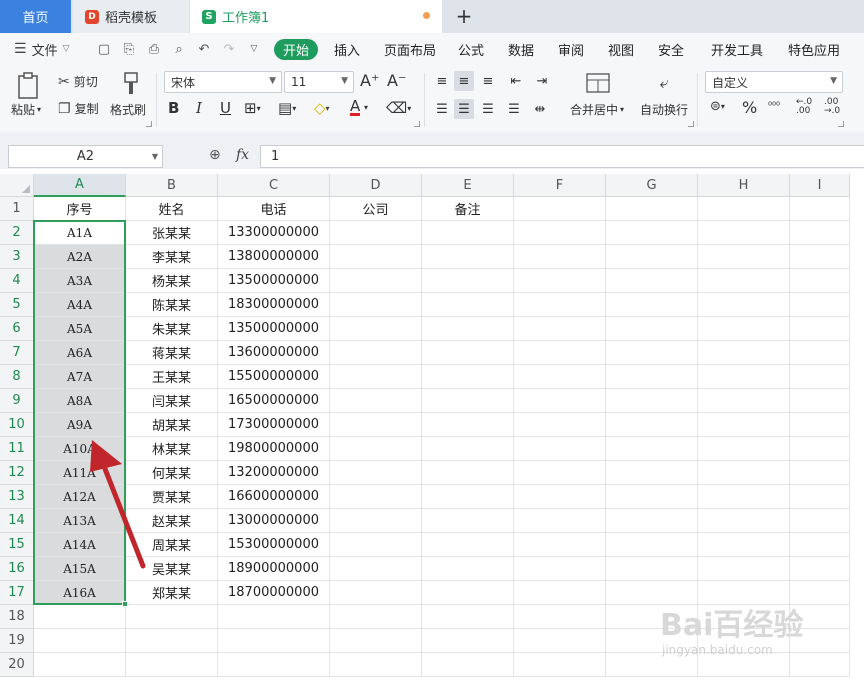  Describe the element at coordinates (571, 49) in the screenshot. I see `menu-review: 审阅` at that location.